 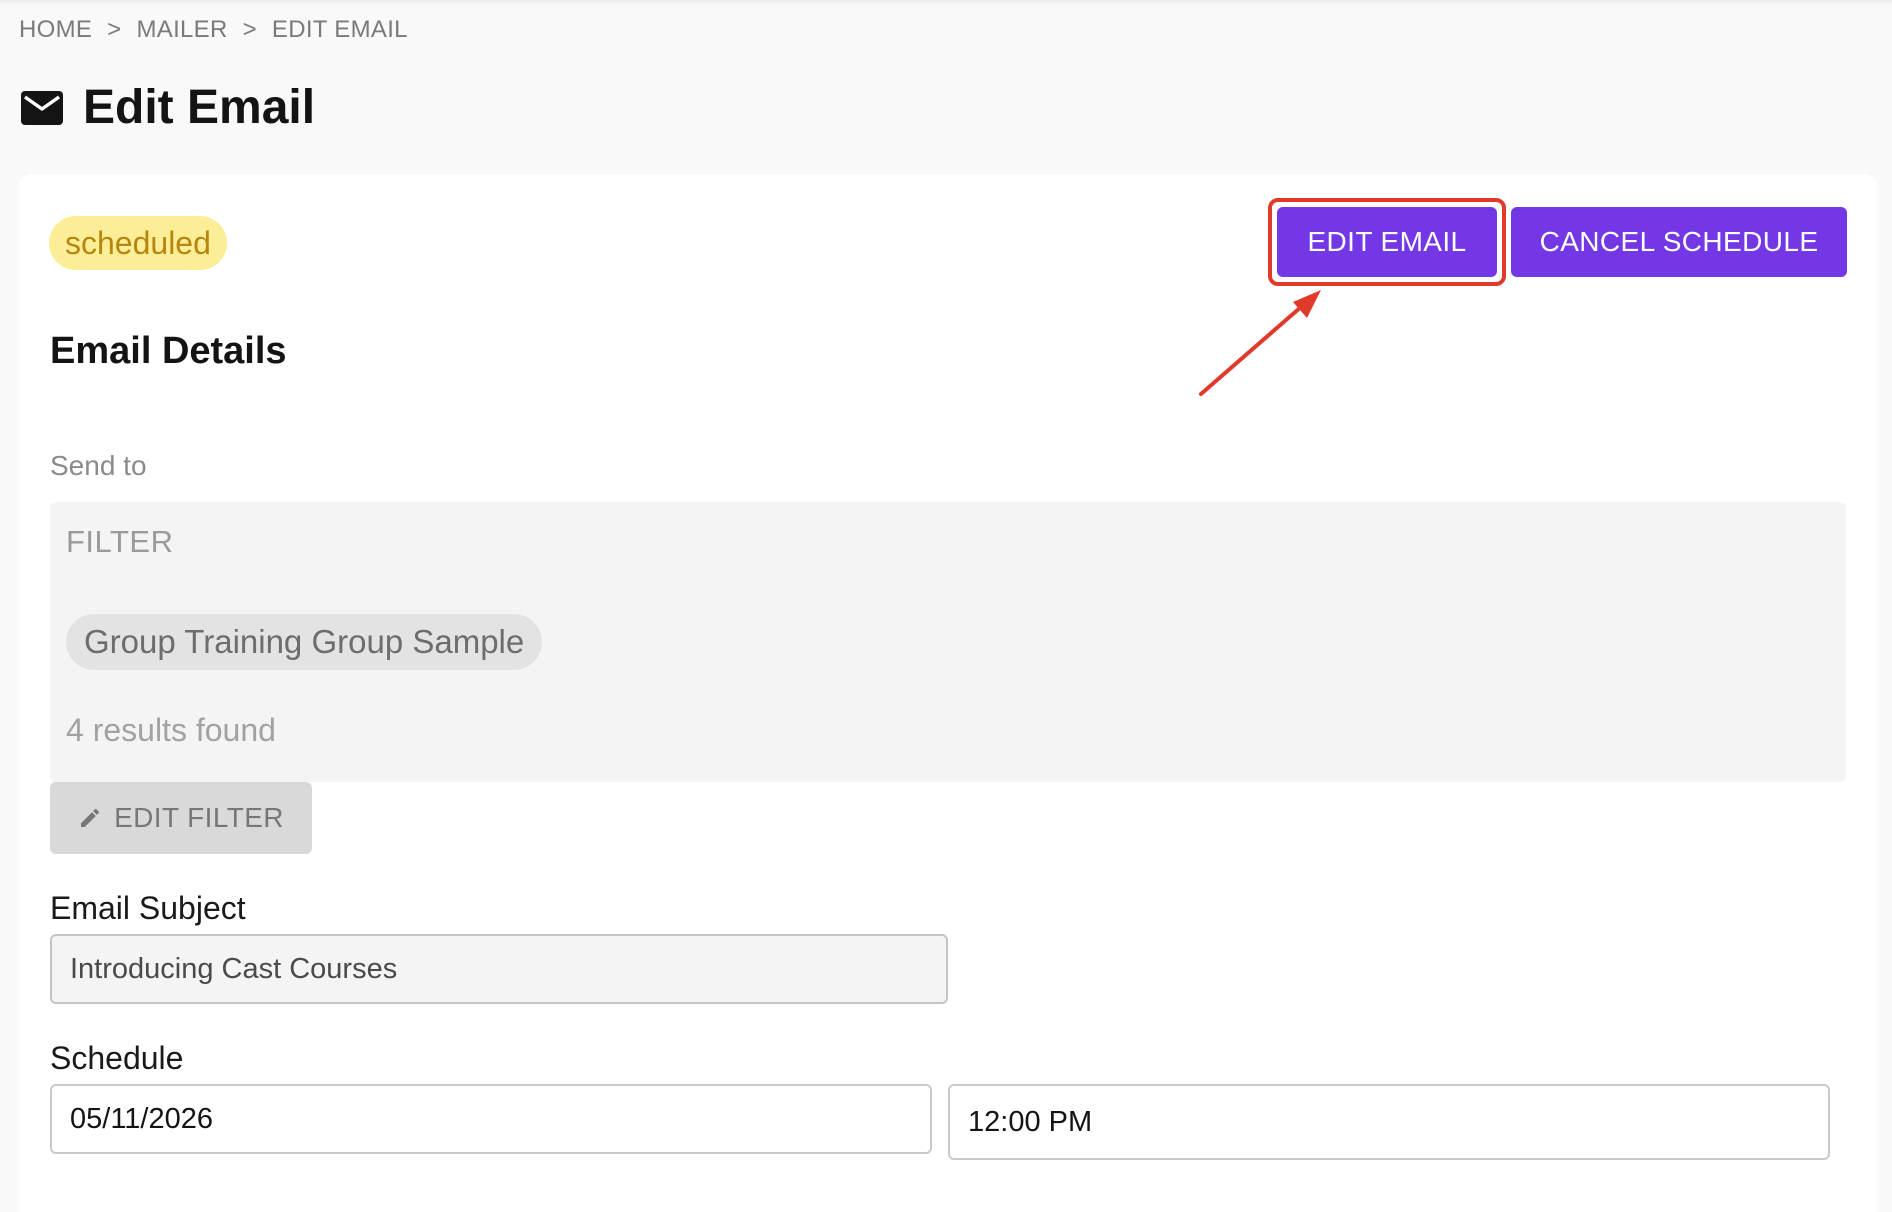 What do you see at coordinates (168, 351) in the screenshot?
I see `section-title: Email Details` at bounding box center [168, 351].